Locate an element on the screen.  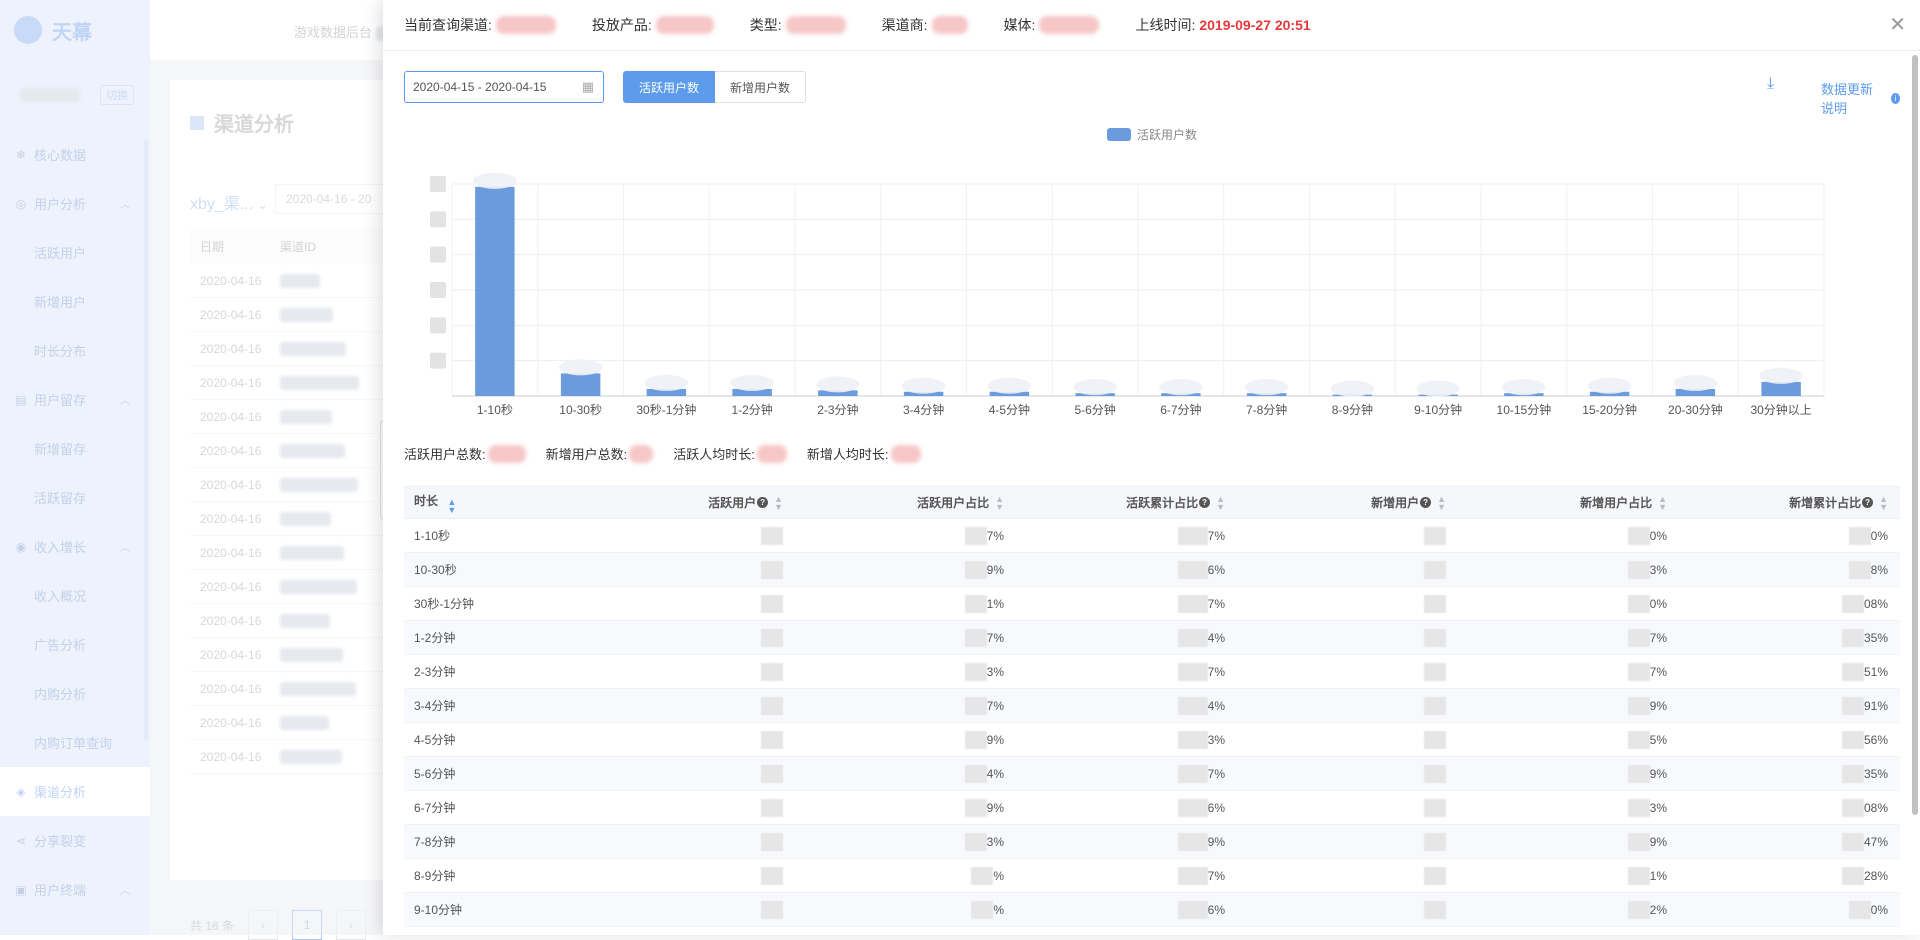
col-active-ratio: 活跃用户占比 ▲ ▼ is located at coordinates (905, 502).